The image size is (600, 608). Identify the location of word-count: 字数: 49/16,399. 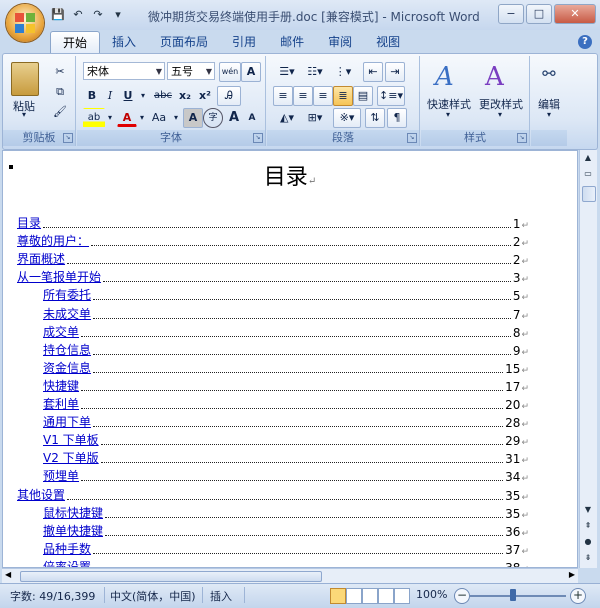
(52, 596).